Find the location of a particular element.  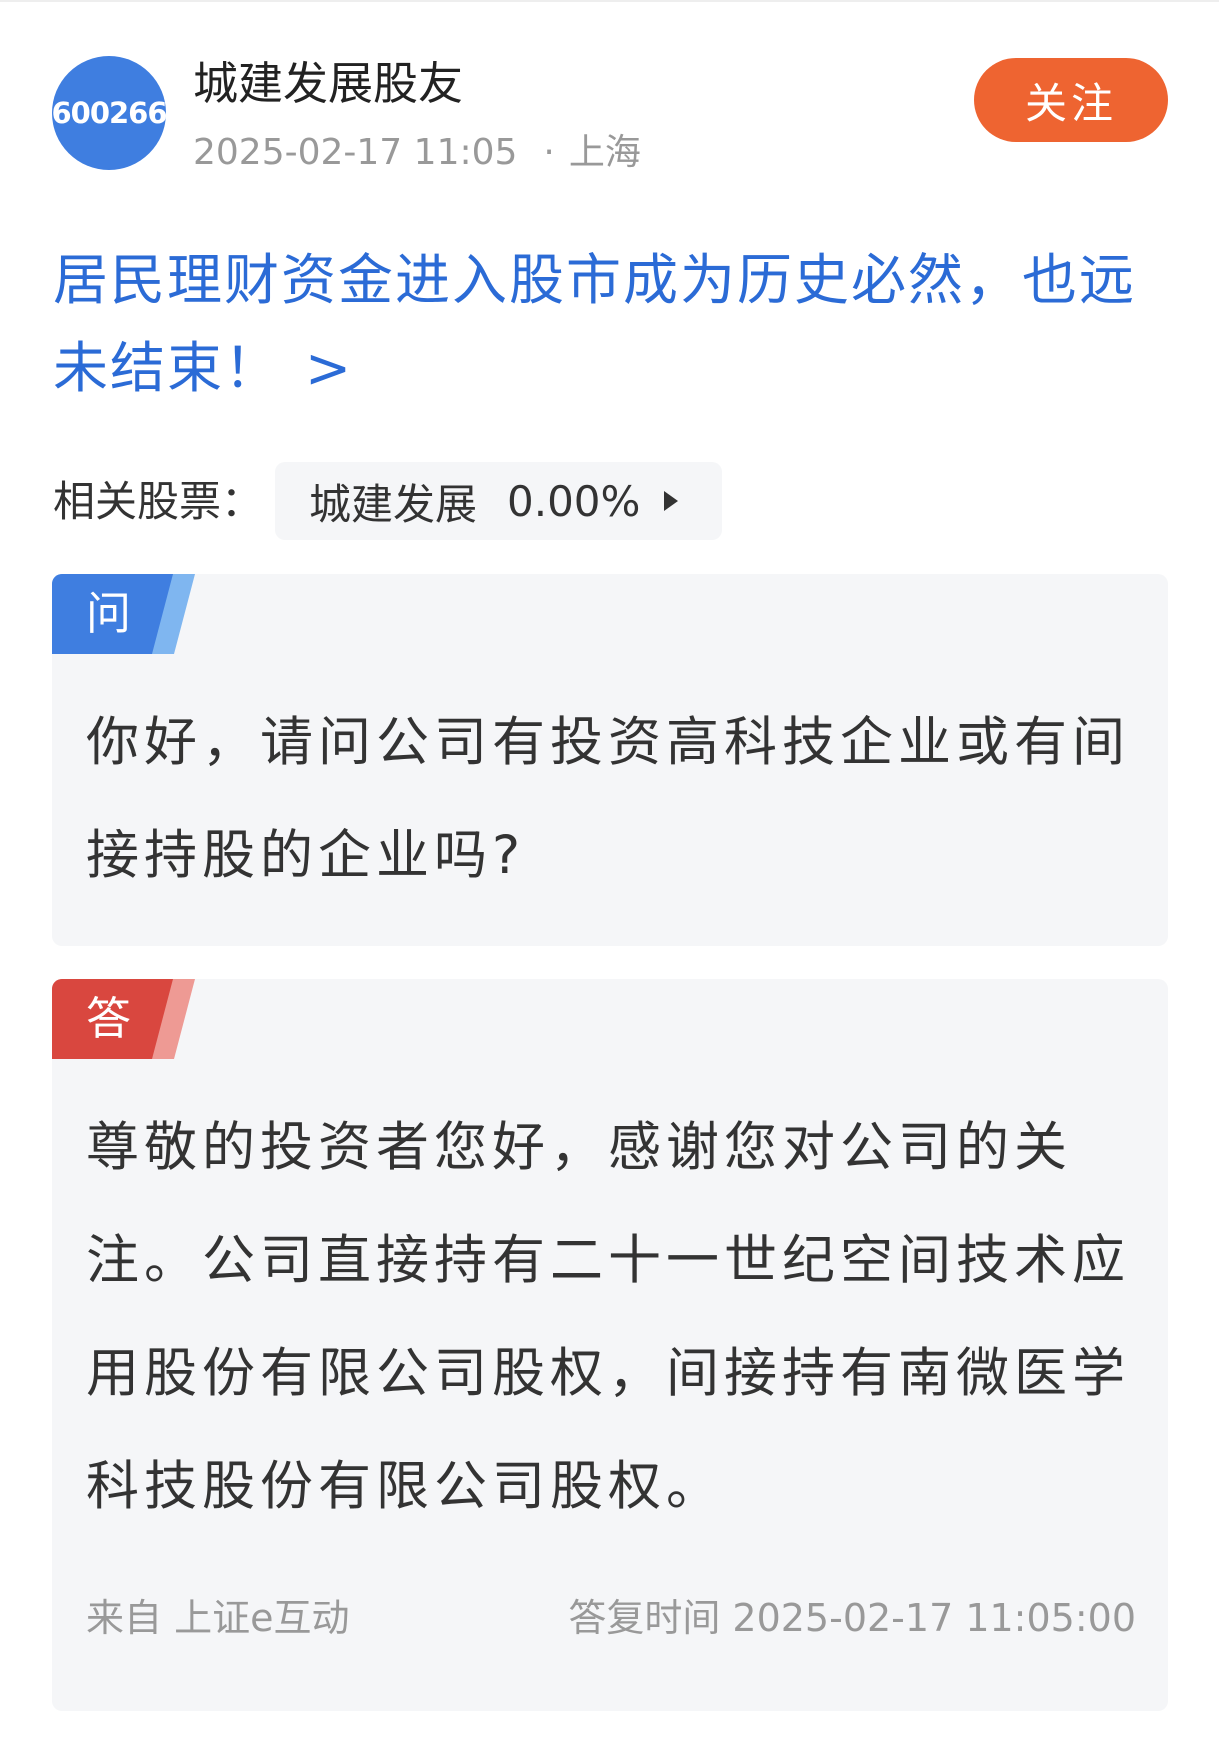

question-tag: 问 is located at coordinates (124, 614).